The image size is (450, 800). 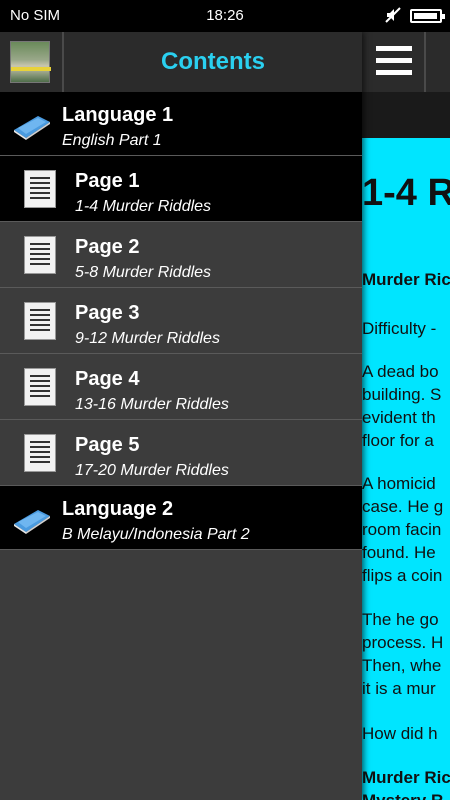 I want to click on battery-icon, so click(x=427, y=16).